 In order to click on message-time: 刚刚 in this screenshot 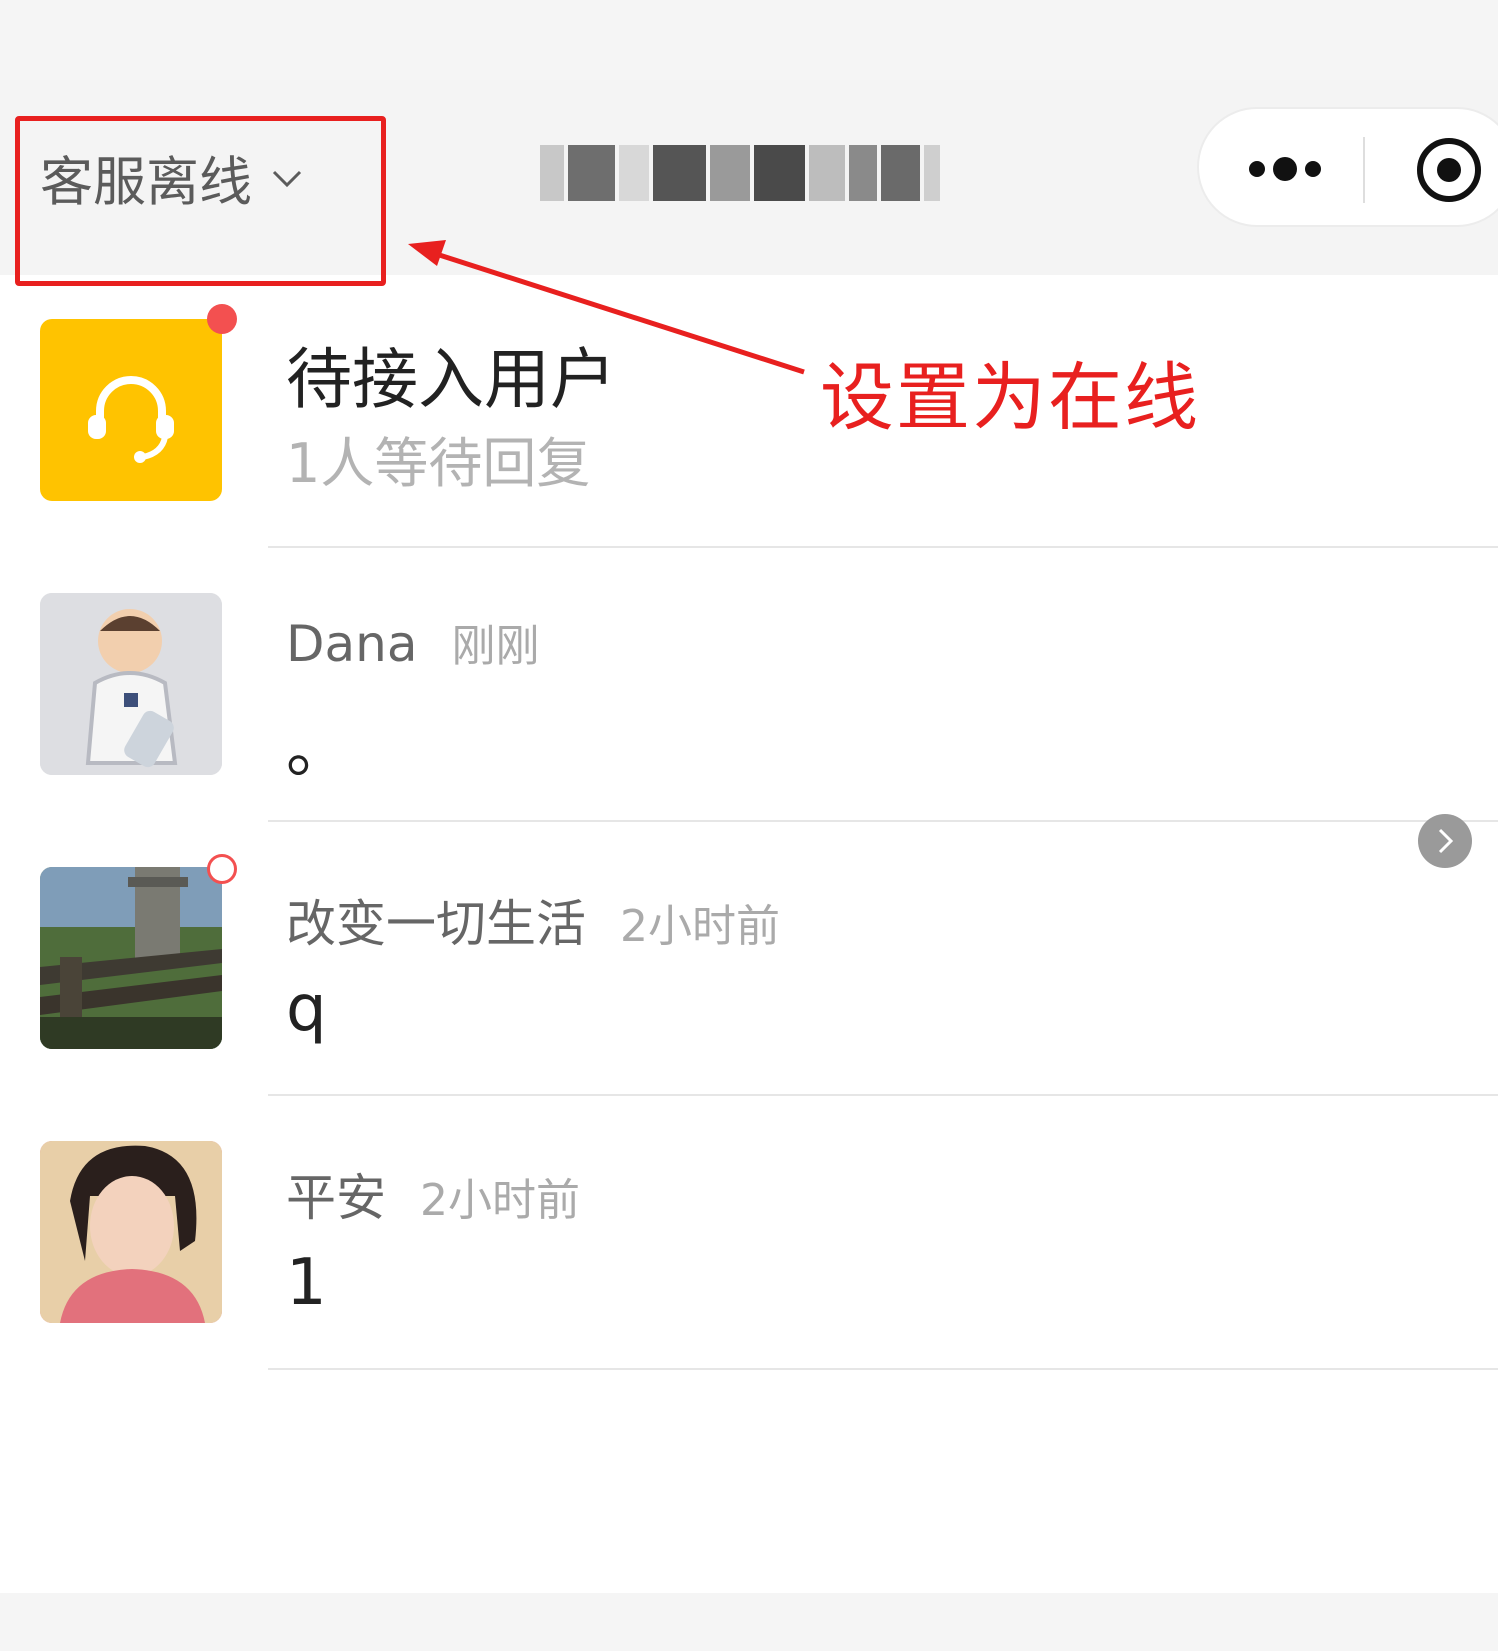, I will do `click(495, 646)`.